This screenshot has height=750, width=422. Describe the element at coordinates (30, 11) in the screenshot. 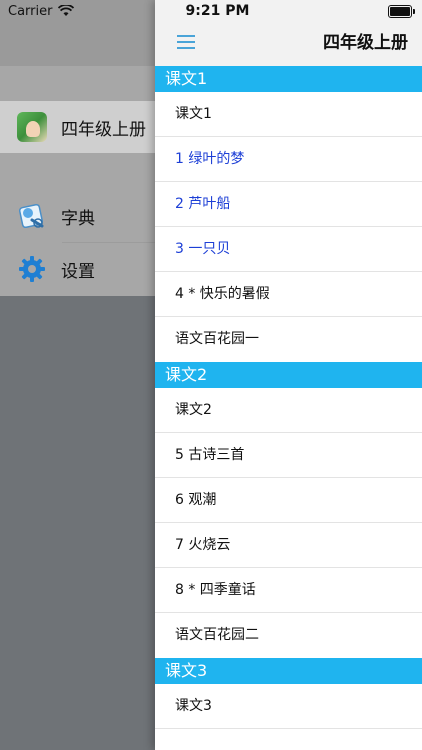

I see `carrier-label: Carrier` at that location.